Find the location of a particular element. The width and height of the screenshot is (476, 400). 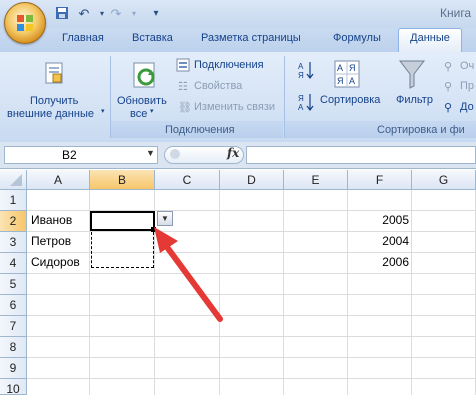

refresh-all-label-2: все is located at coordinates (139, 114).